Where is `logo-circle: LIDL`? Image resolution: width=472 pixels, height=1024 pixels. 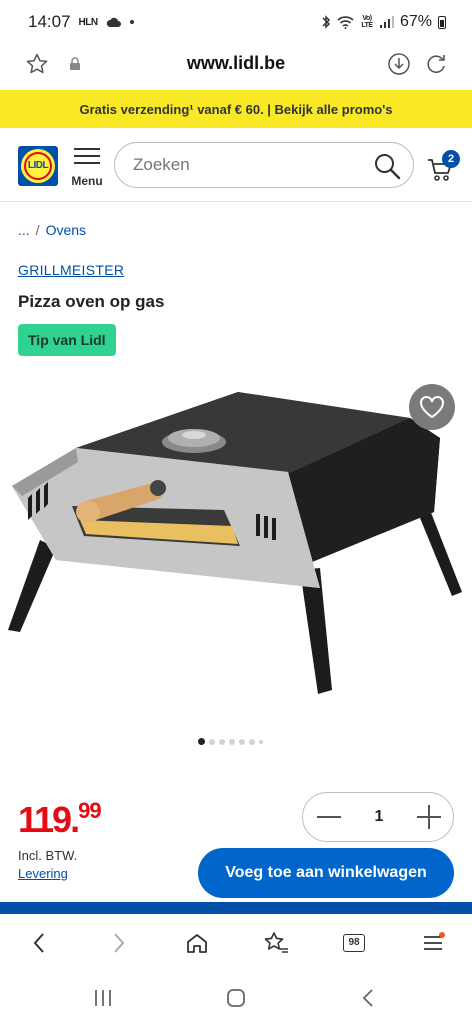 logo-circle: LIDL is located at coordinates (38, 166).